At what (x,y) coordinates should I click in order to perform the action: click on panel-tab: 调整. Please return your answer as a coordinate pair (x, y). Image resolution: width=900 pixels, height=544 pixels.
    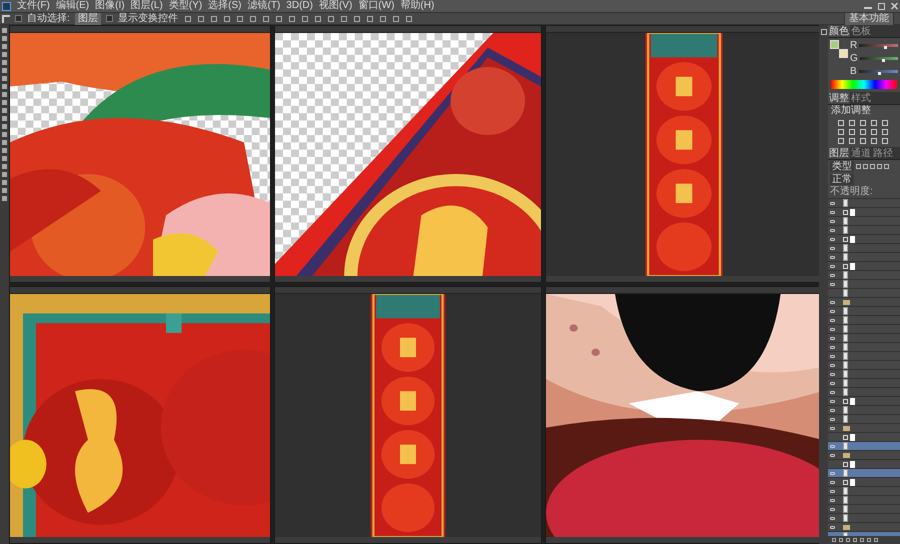
    Looking at the image, I should click on (839, 98).